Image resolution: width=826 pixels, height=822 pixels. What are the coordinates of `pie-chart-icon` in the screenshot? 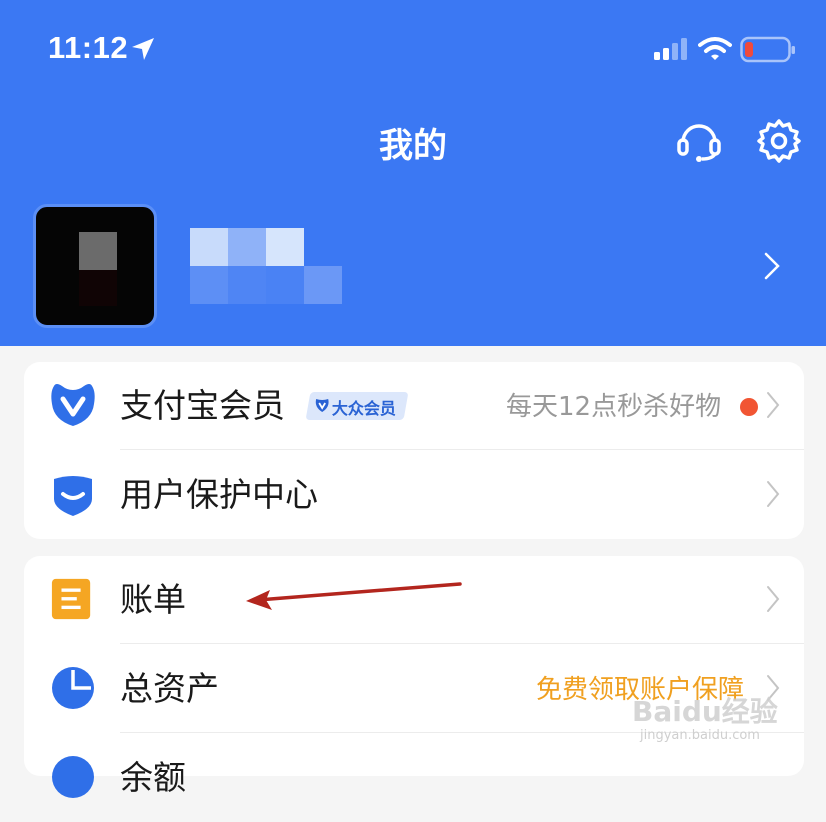 It's located at (73, 688).